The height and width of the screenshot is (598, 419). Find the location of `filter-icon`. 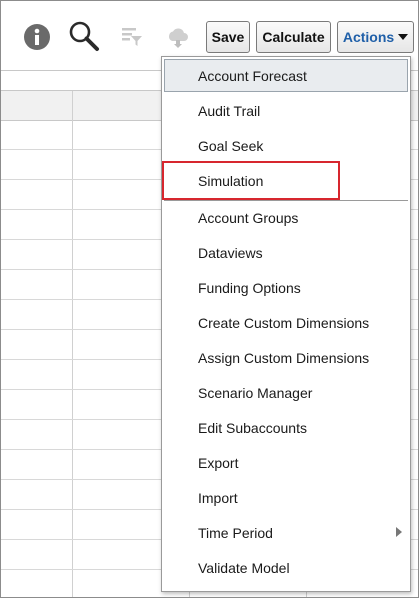

filter-icon is located at coordinates (132, 37).